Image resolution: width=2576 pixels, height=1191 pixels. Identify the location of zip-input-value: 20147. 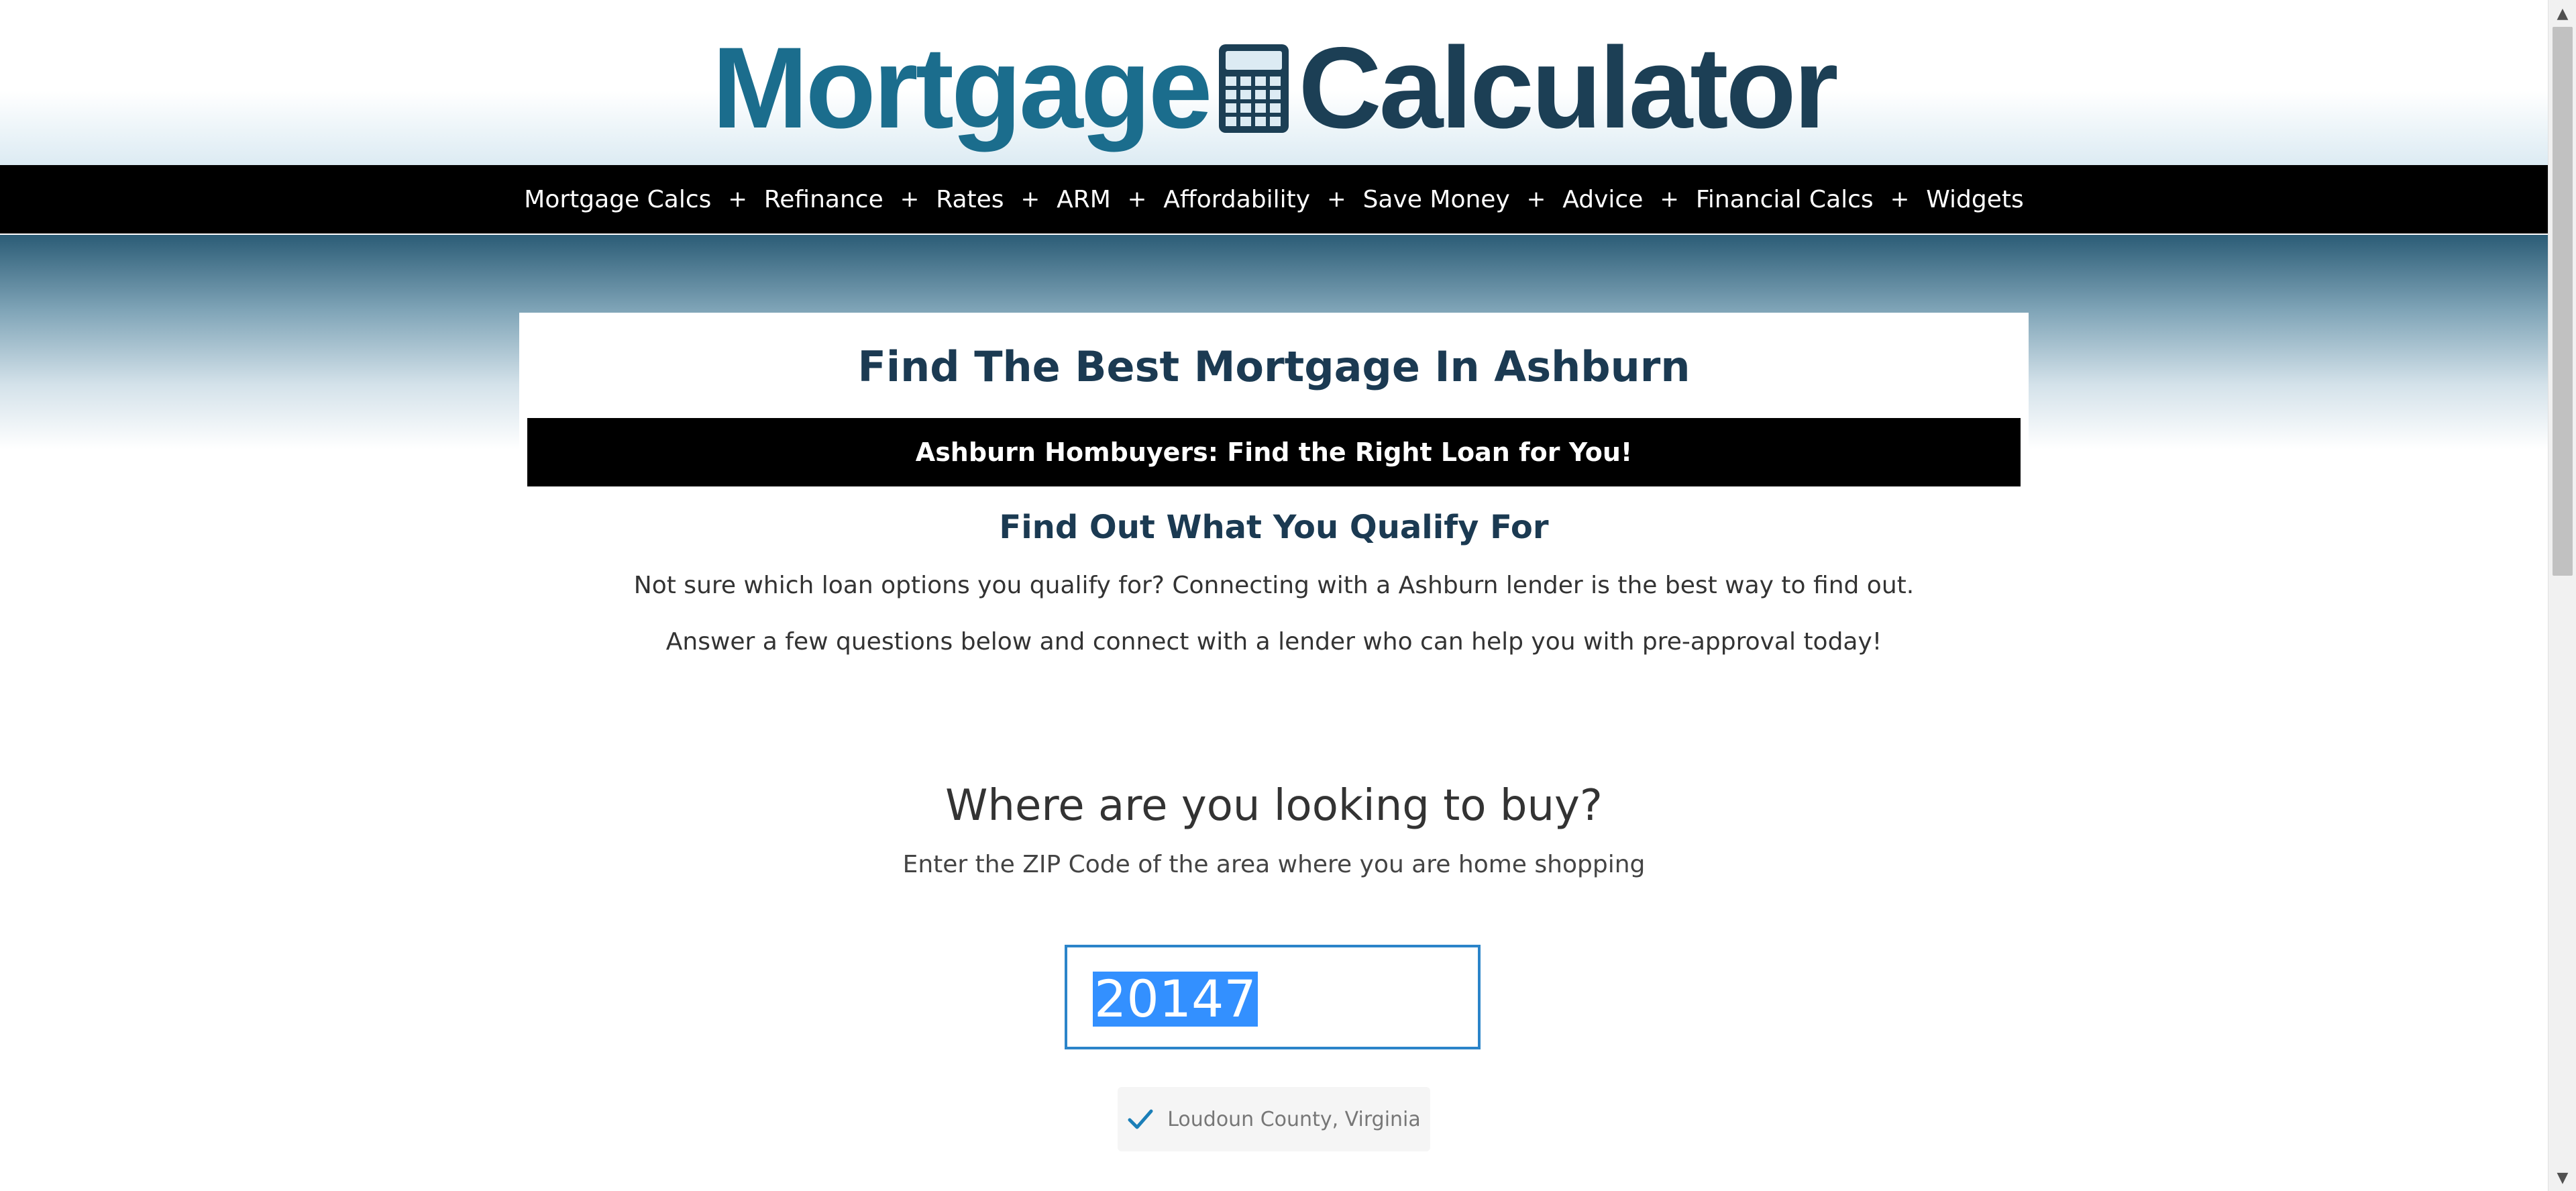
(1175, 999).